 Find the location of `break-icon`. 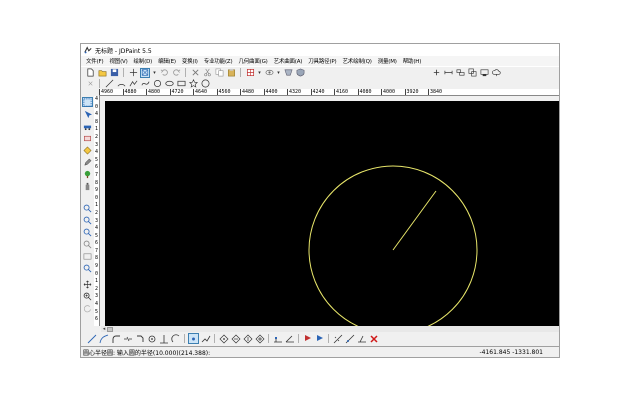

break-icon is located at coordinates (127, 338).